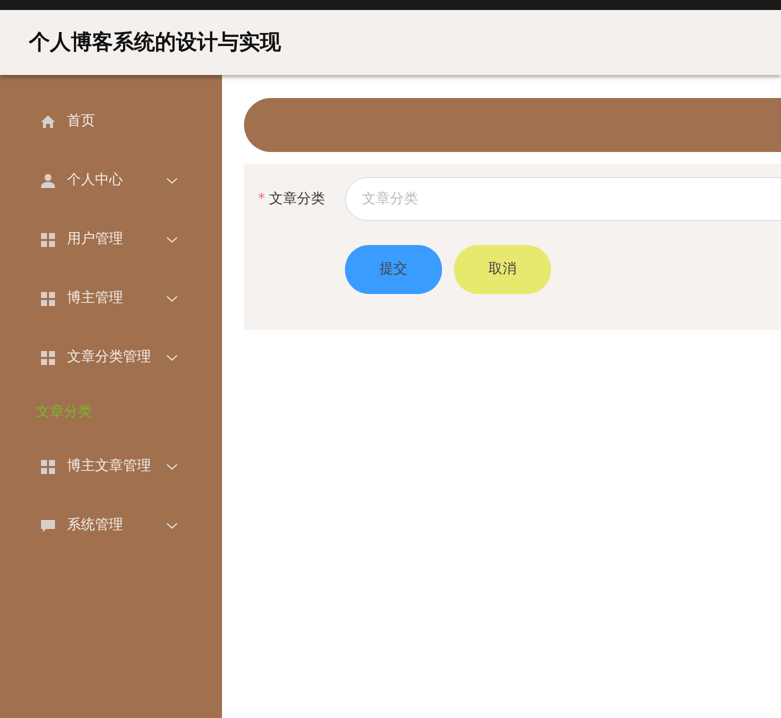  I want to click on sidebar-item: 博主文章管理, so click(111, 466).